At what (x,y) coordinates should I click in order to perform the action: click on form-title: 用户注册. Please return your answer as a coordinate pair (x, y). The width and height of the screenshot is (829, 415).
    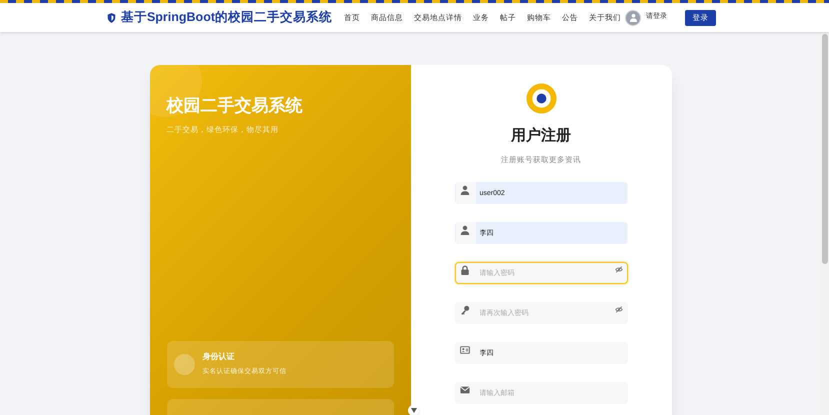
    Looking at the image, I should click on (541, 136).